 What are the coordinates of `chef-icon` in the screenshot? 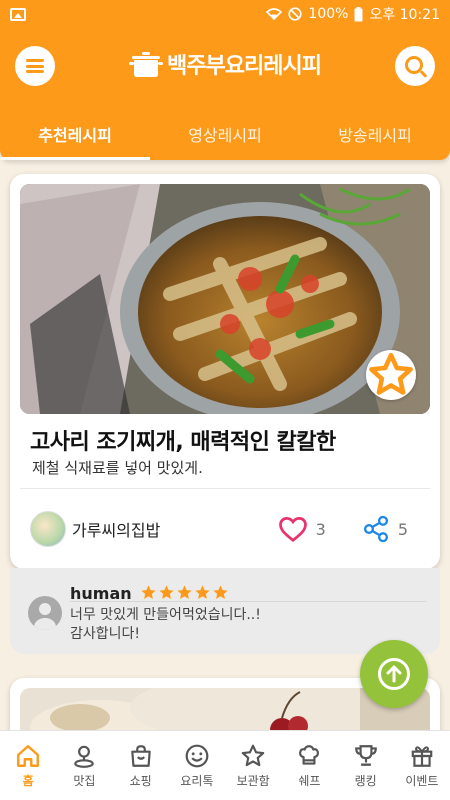 It's located at (309, 754).